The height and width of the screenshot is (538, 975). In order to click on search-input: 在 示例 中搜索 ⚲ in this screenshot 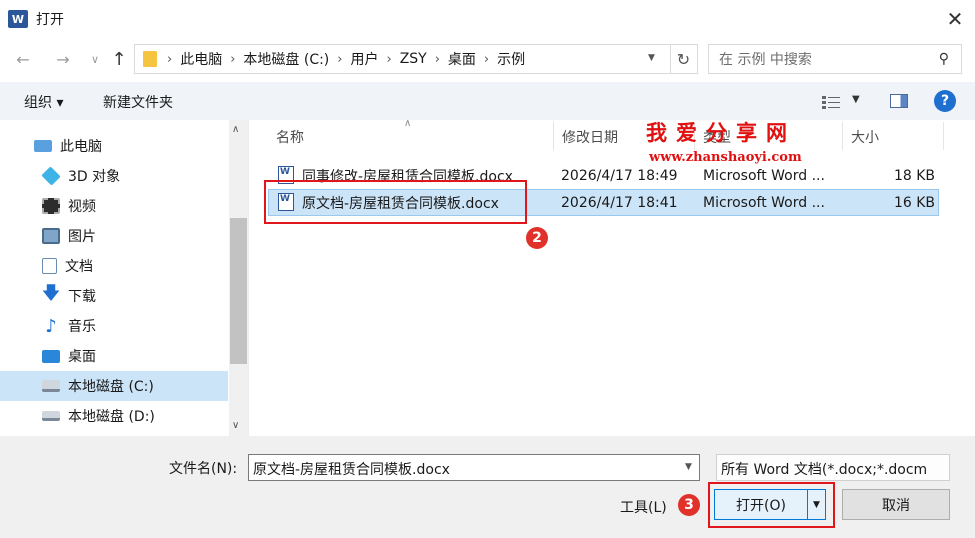, I will do `click(835, 59)`.